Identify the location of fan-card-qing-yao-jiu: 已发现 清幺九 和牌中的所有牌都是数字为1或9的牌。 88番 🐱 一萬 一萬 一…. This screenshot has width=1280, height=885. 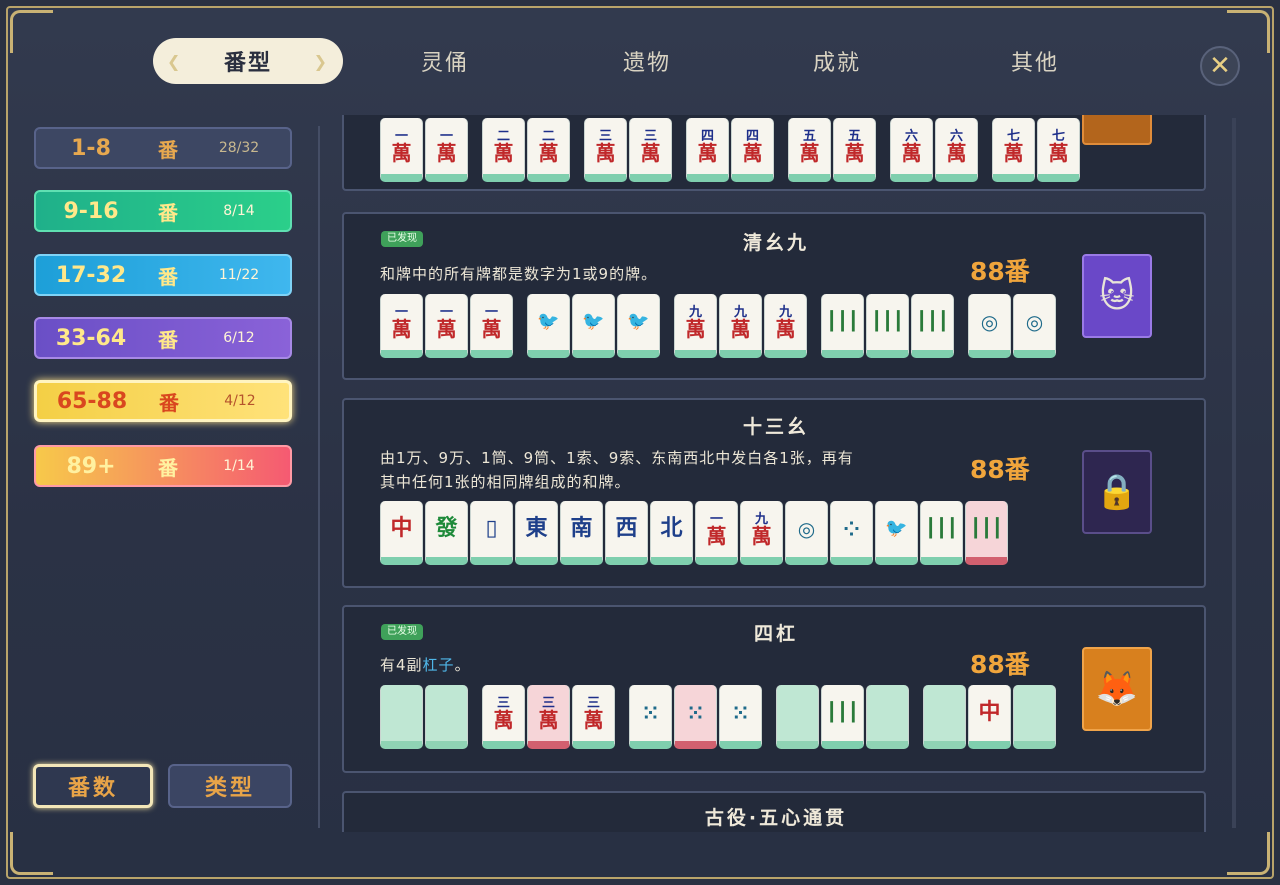
(774, 296).